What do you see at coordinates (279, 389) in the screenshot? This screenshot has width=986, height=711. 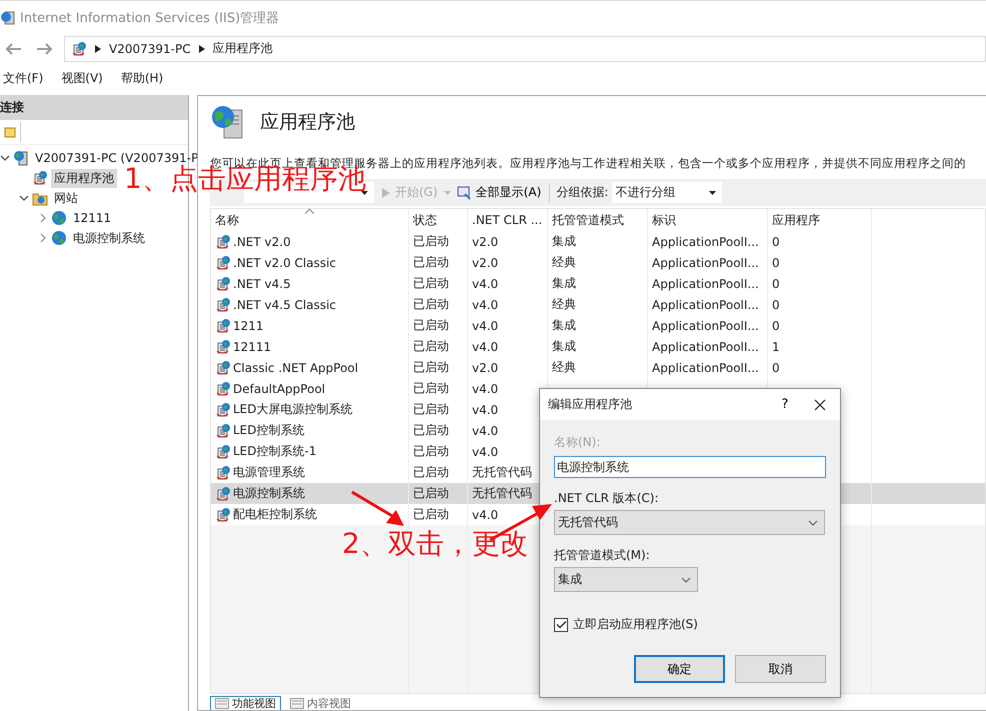 I see `table-cell: DefaultAppPool` at bounding box center [279, 389].